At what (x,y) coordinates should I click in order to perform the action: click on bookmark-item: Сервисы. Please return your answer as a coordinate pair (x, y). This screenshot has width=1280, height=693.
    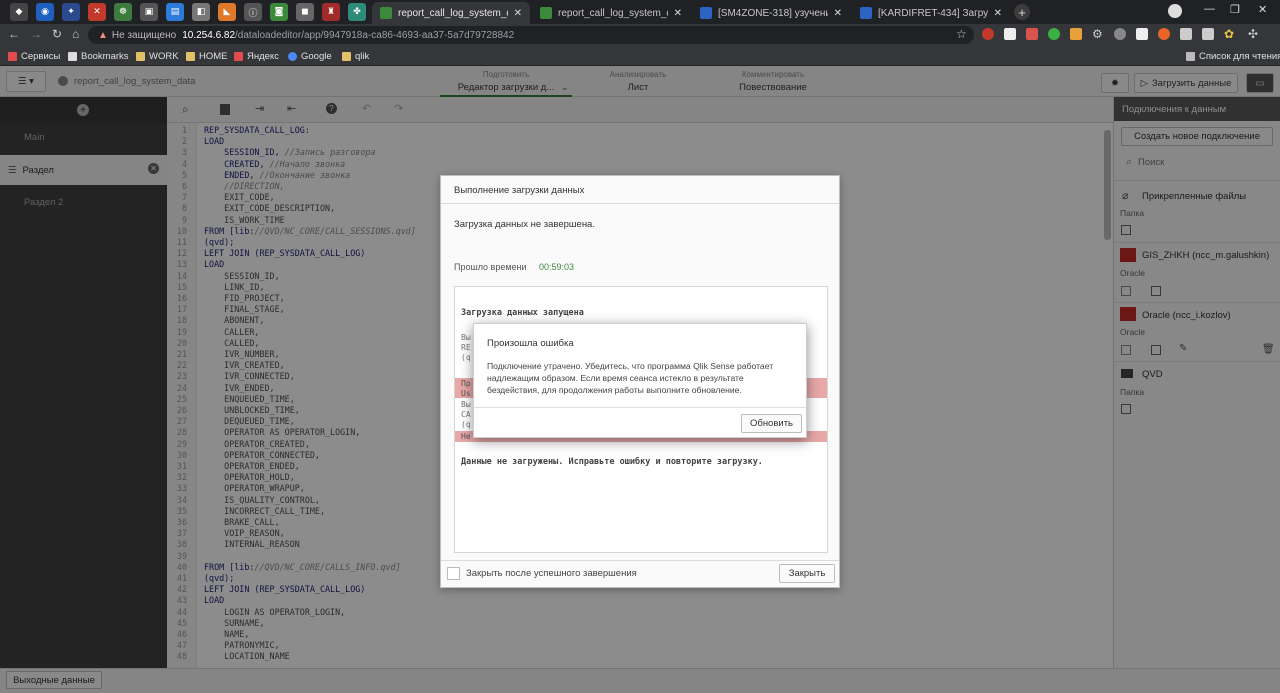
    Looking at the image, I should click on (34, 56).